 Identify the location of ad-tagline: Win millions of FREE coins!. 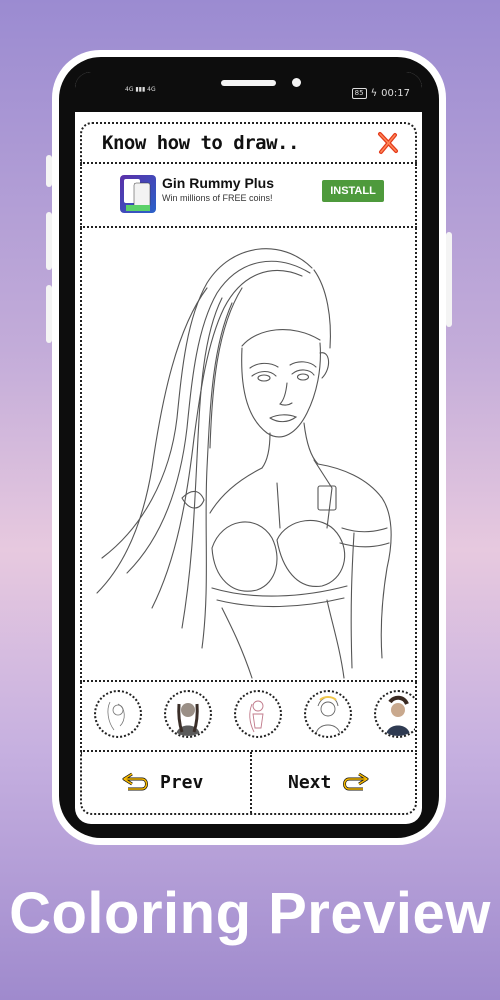
(217, 198).